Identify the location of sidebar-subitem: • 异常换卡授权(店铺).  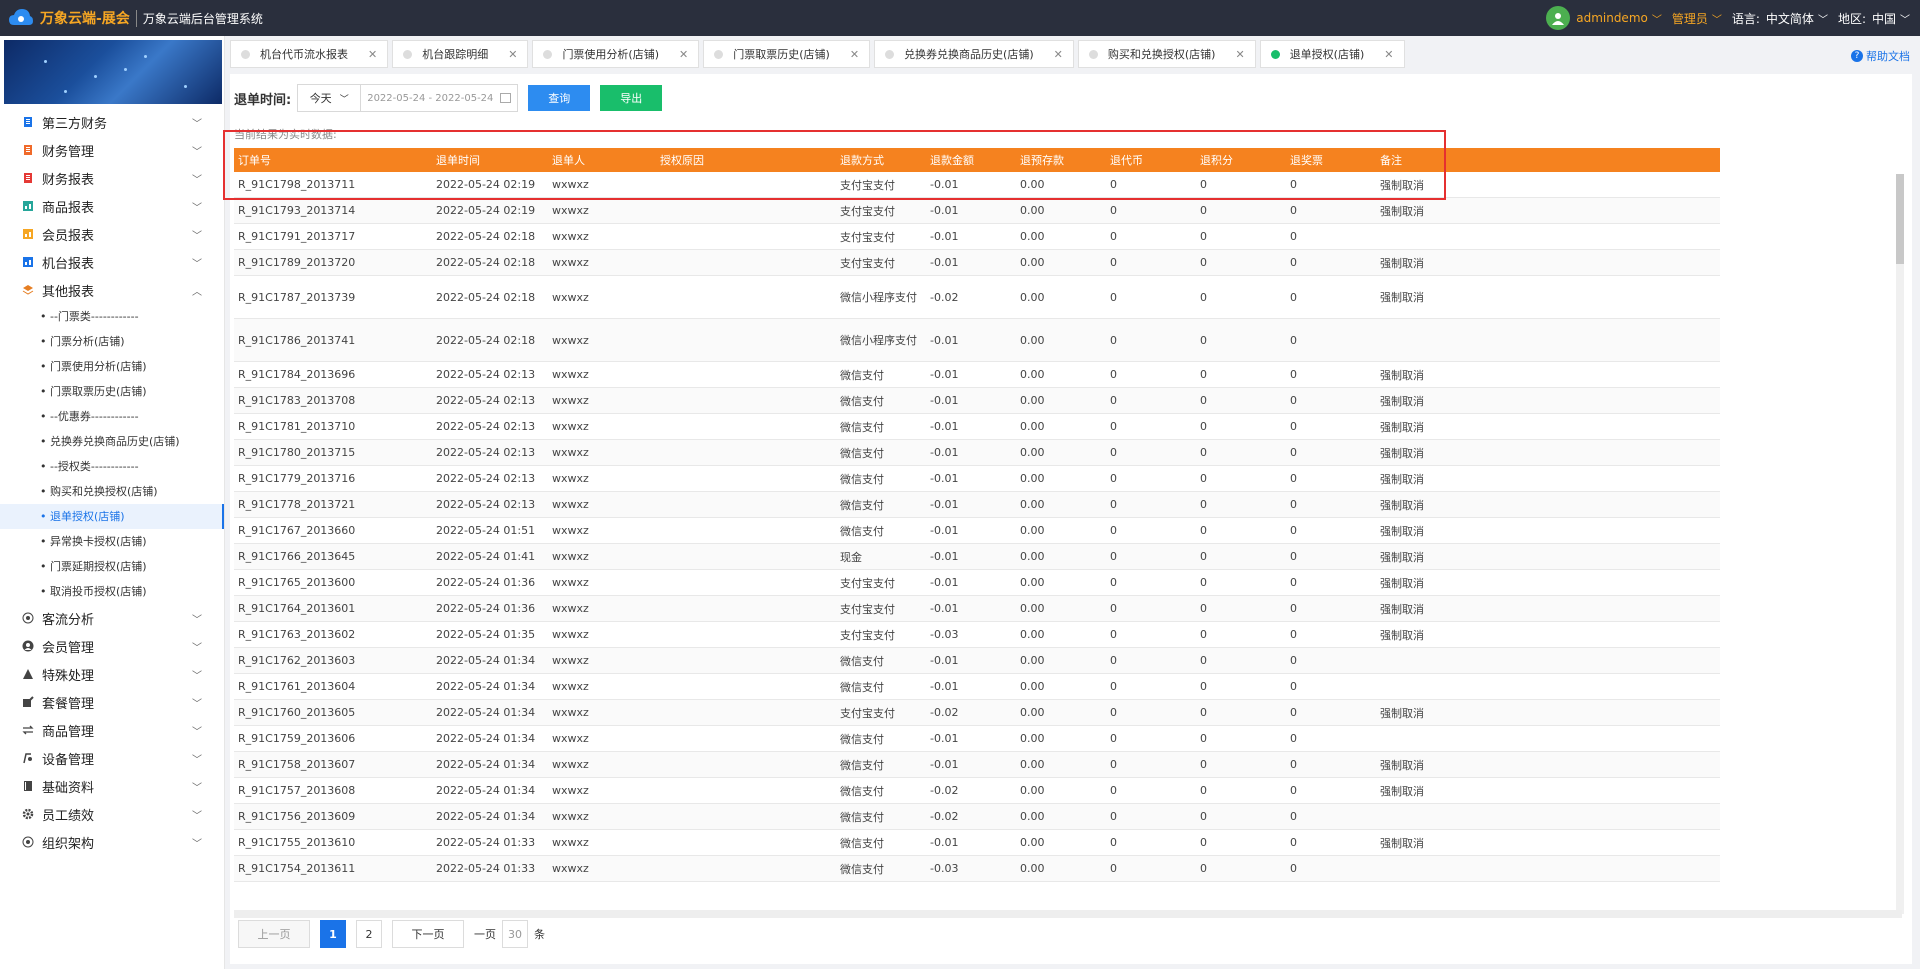
(112, 541).